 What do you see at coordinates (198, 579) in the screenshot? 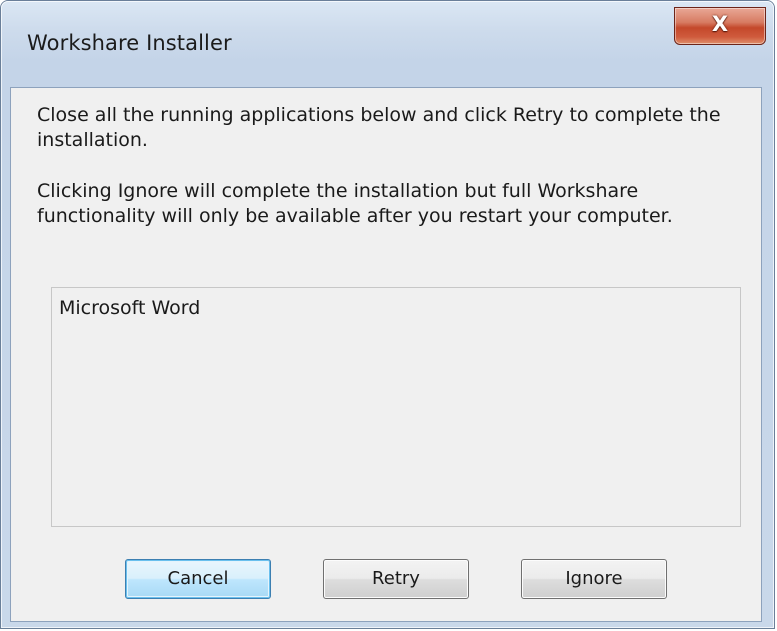
I see `cancel-button: Cancel` at bounding box center [198, 579].